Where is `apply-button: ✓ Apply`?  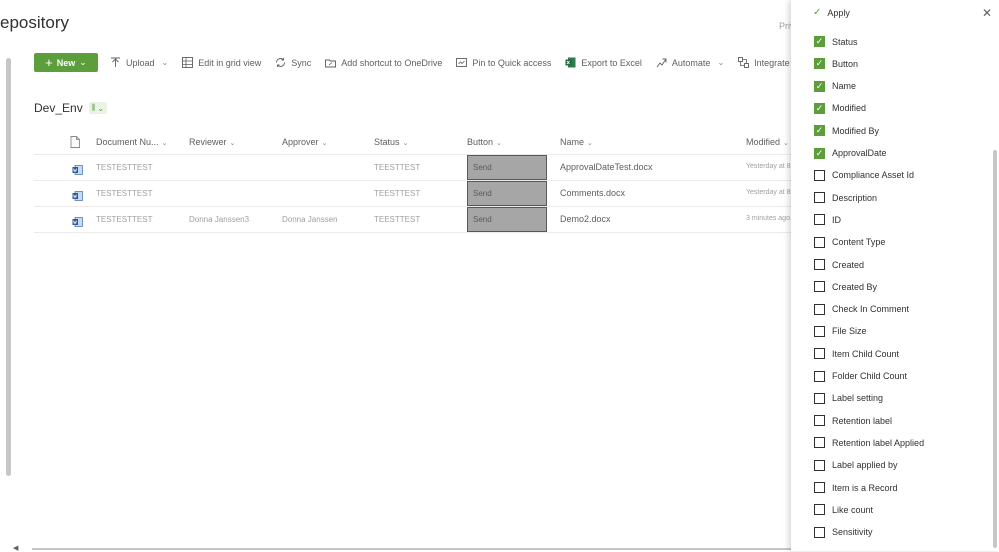 apply-button: ✓ Apply is located at coordinates (831, 12).